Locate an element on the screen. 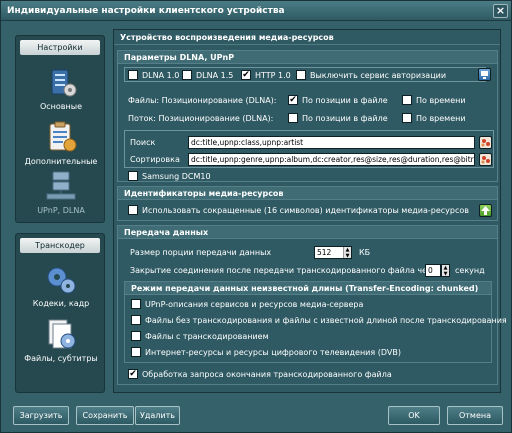 The height and width of the screenshot is (433, 512). dlna15-checkbox is located at coordinates (187, 75).